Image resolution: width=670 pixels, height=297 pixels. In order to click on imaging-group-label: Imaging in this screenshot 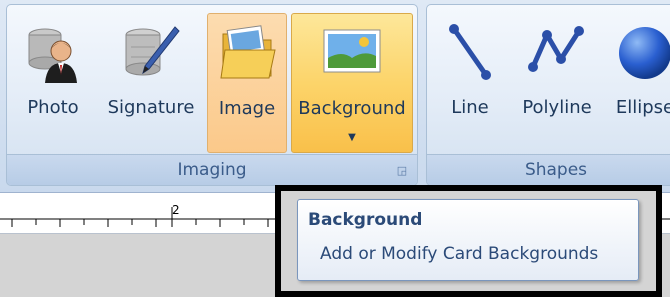, I will do `click(212, 169)`.